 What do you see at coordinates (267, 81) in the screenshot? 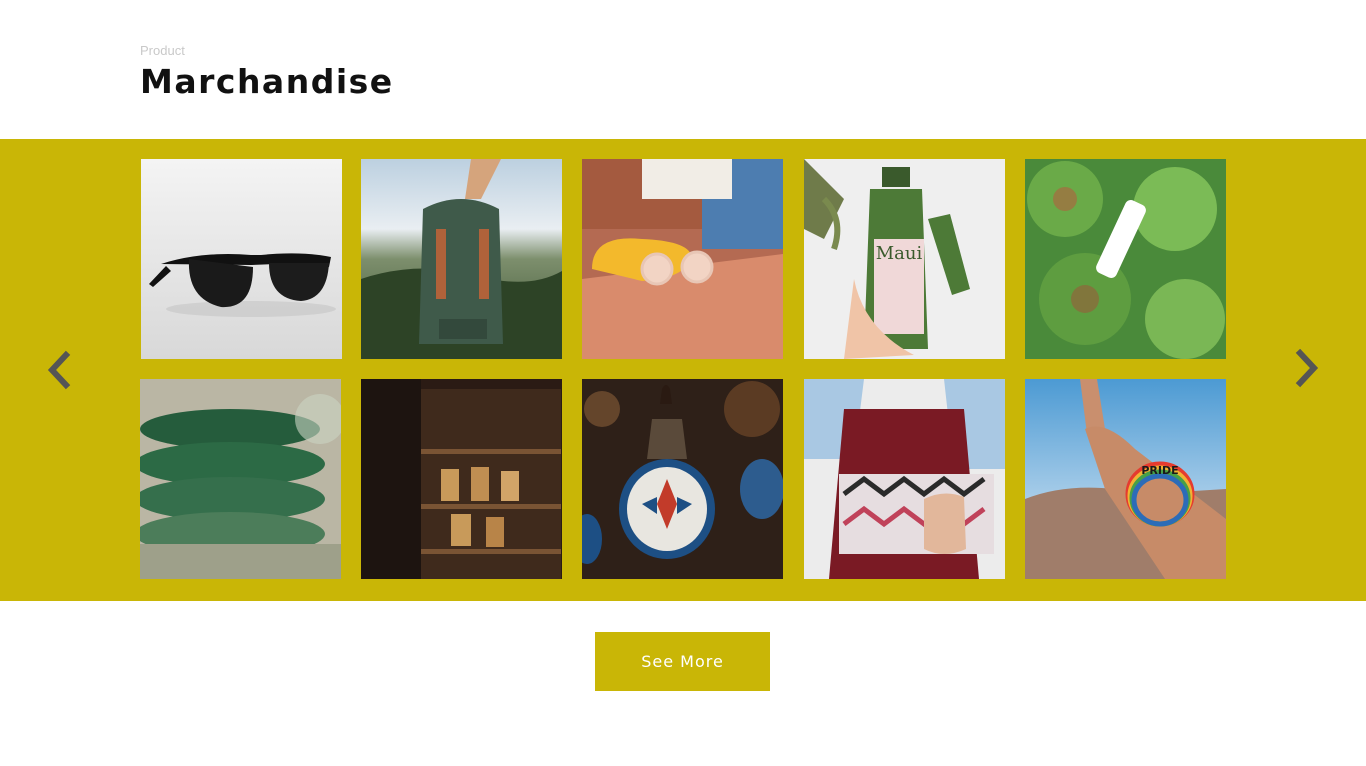
I see `page-title: Marchandise` at bounding box center [267, 81].